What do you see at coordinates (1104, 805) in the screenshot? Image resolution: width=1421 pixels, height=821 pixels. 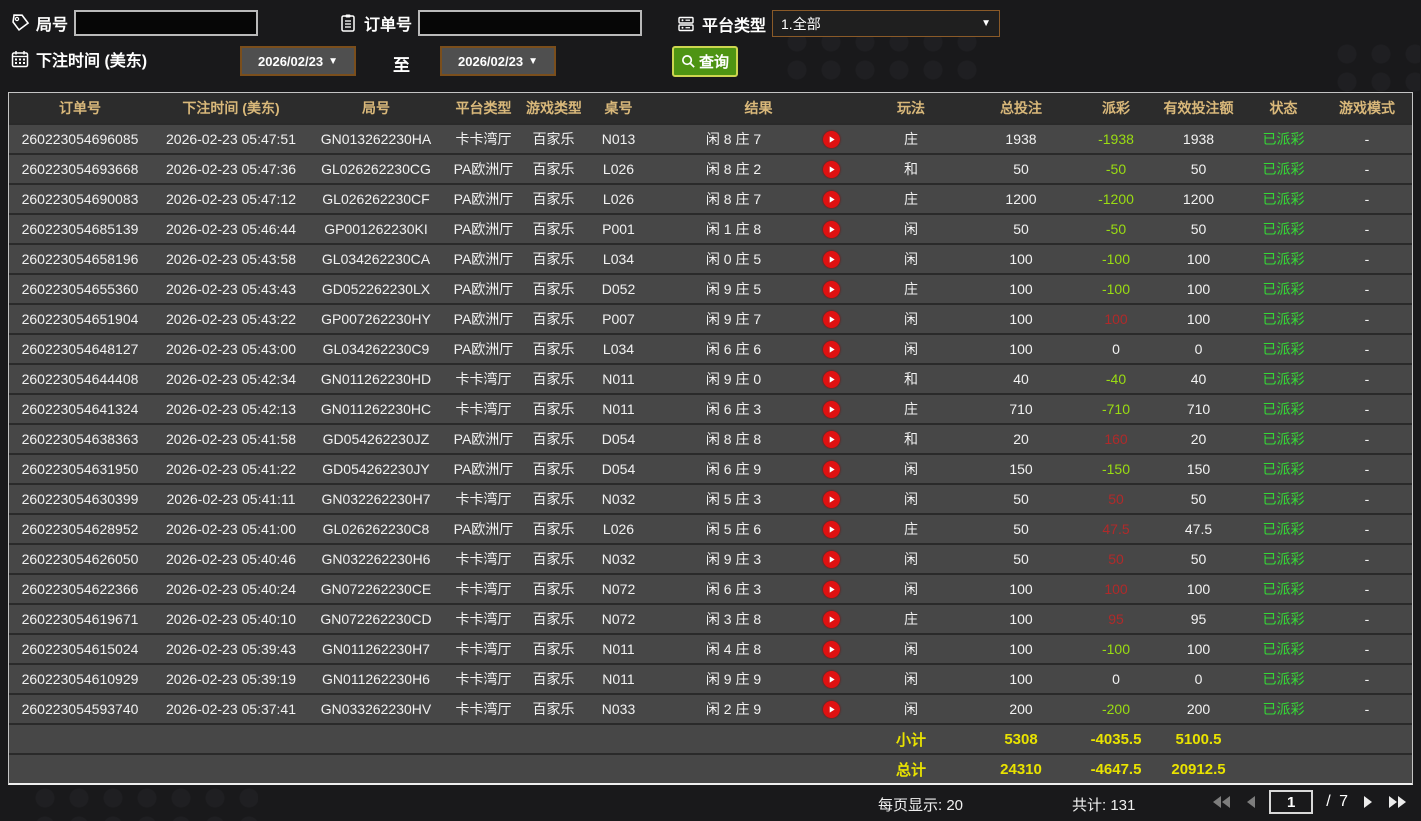 I see `total-count-text: 共计: 131` at bounding box center [1104, 805].